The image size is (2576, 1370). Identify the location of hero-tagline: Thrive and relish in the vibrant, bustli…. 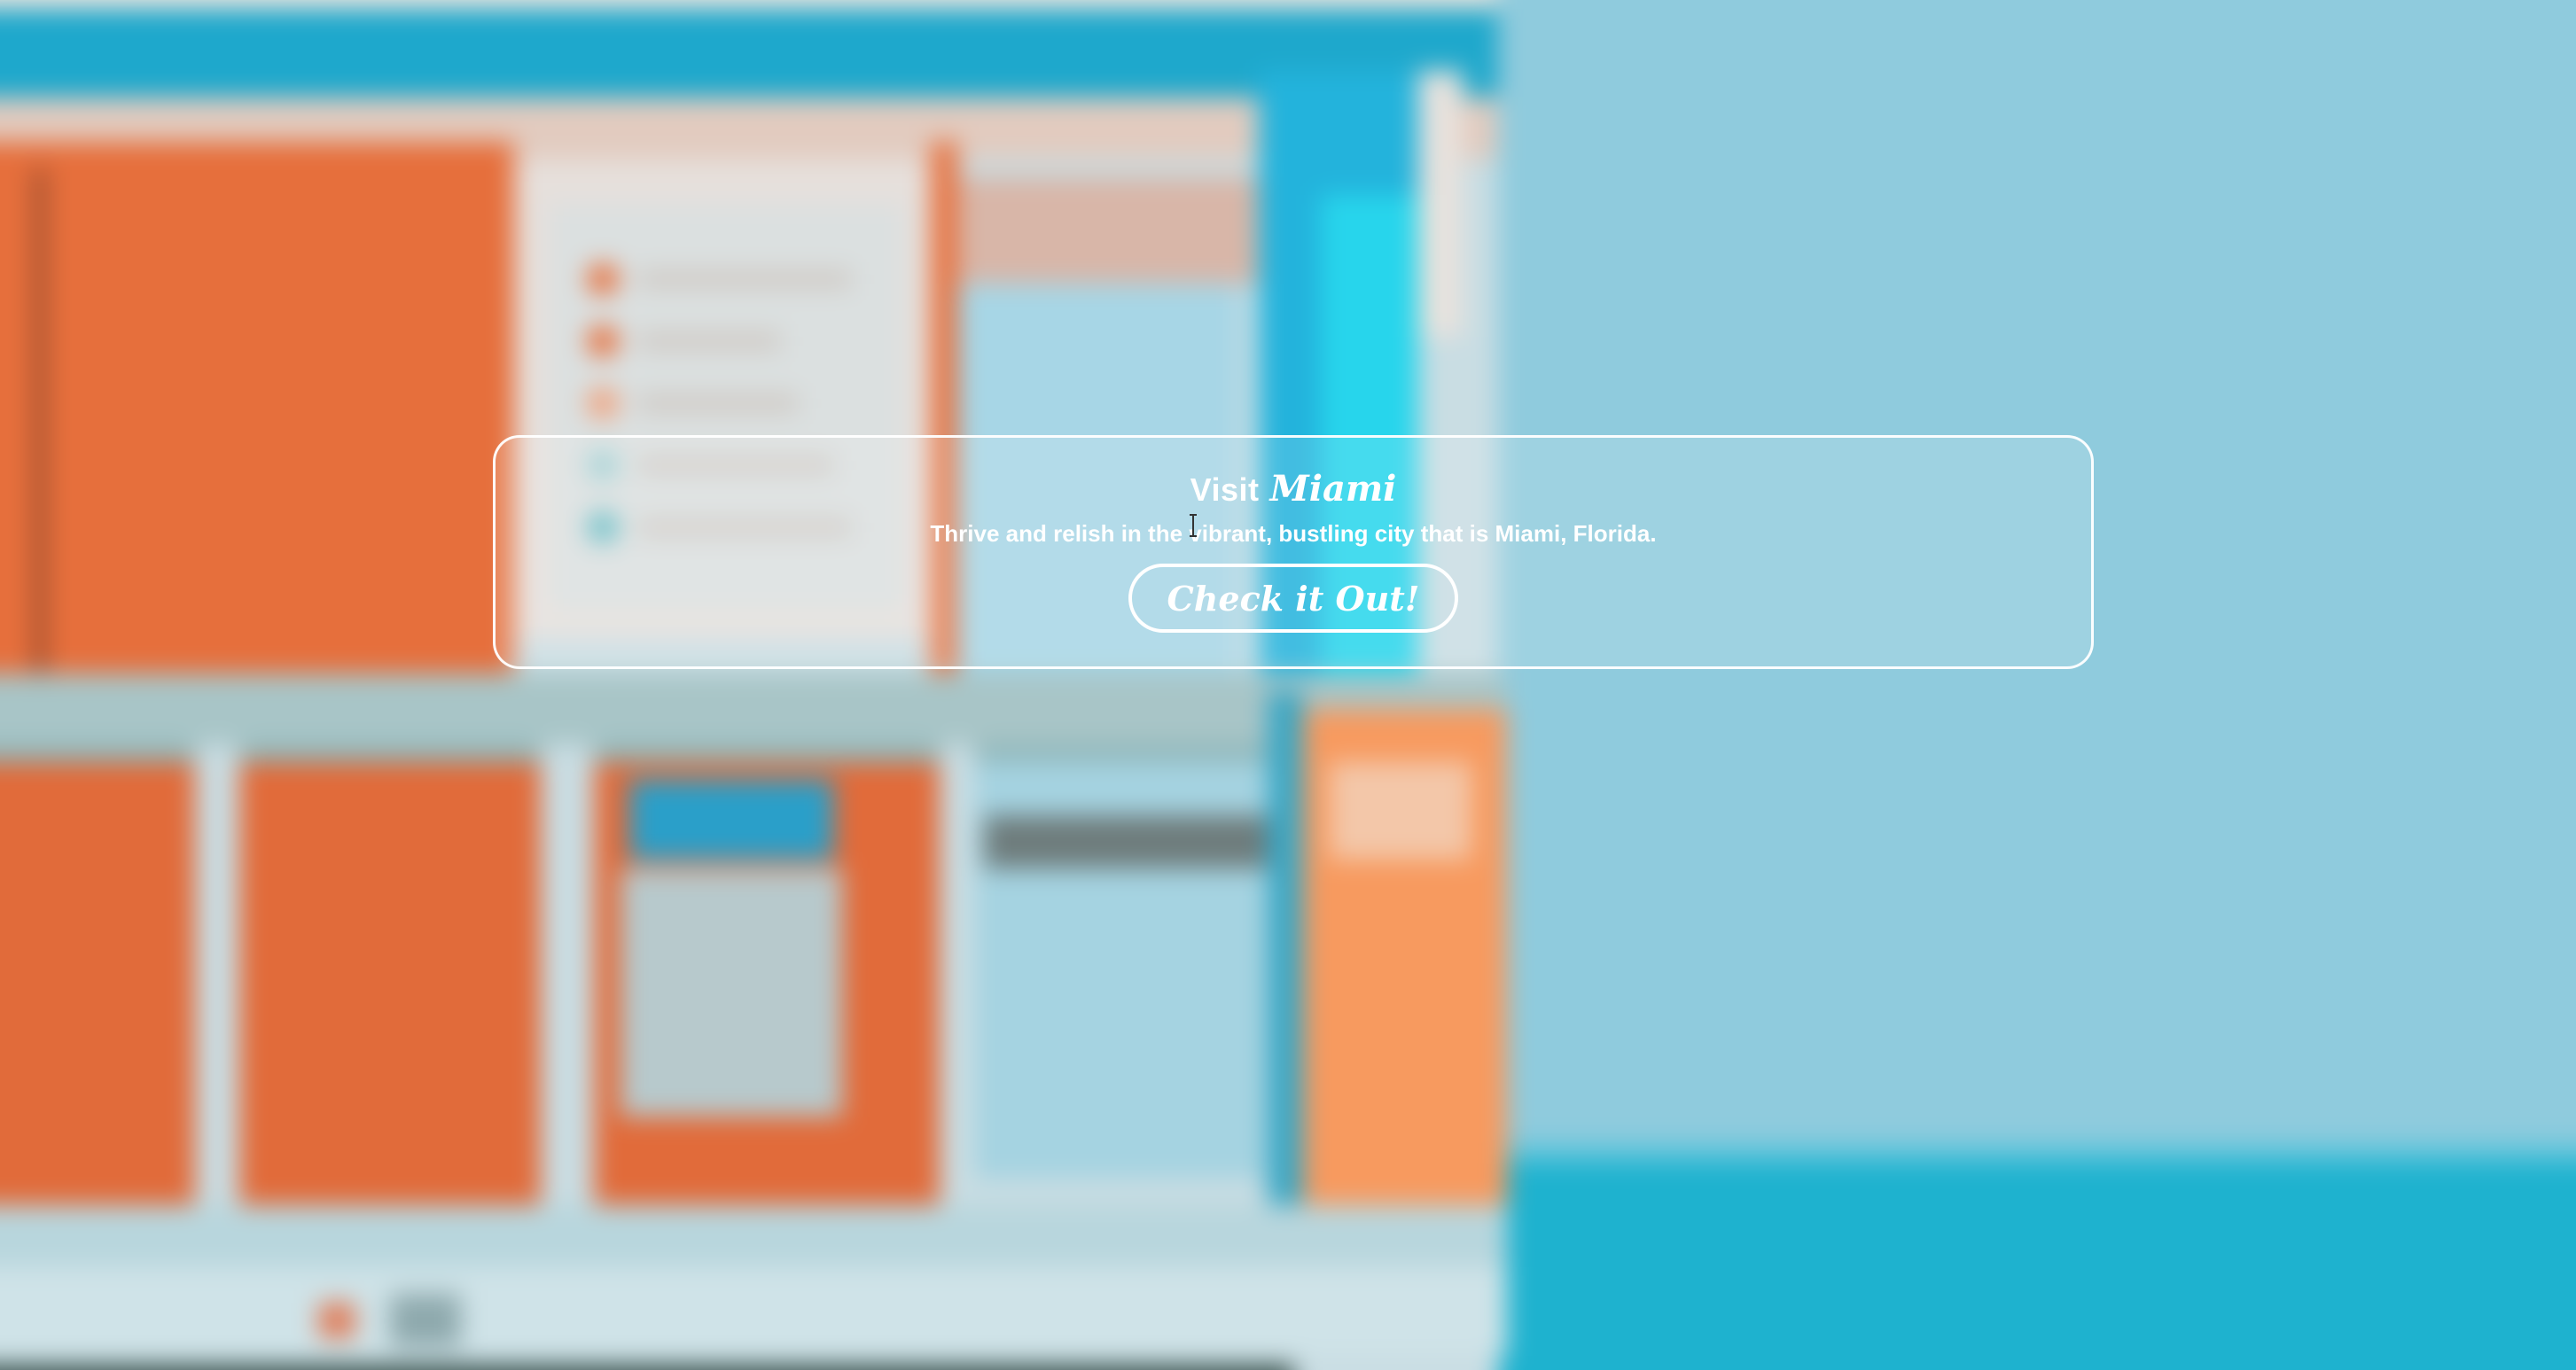
(1293, 533).